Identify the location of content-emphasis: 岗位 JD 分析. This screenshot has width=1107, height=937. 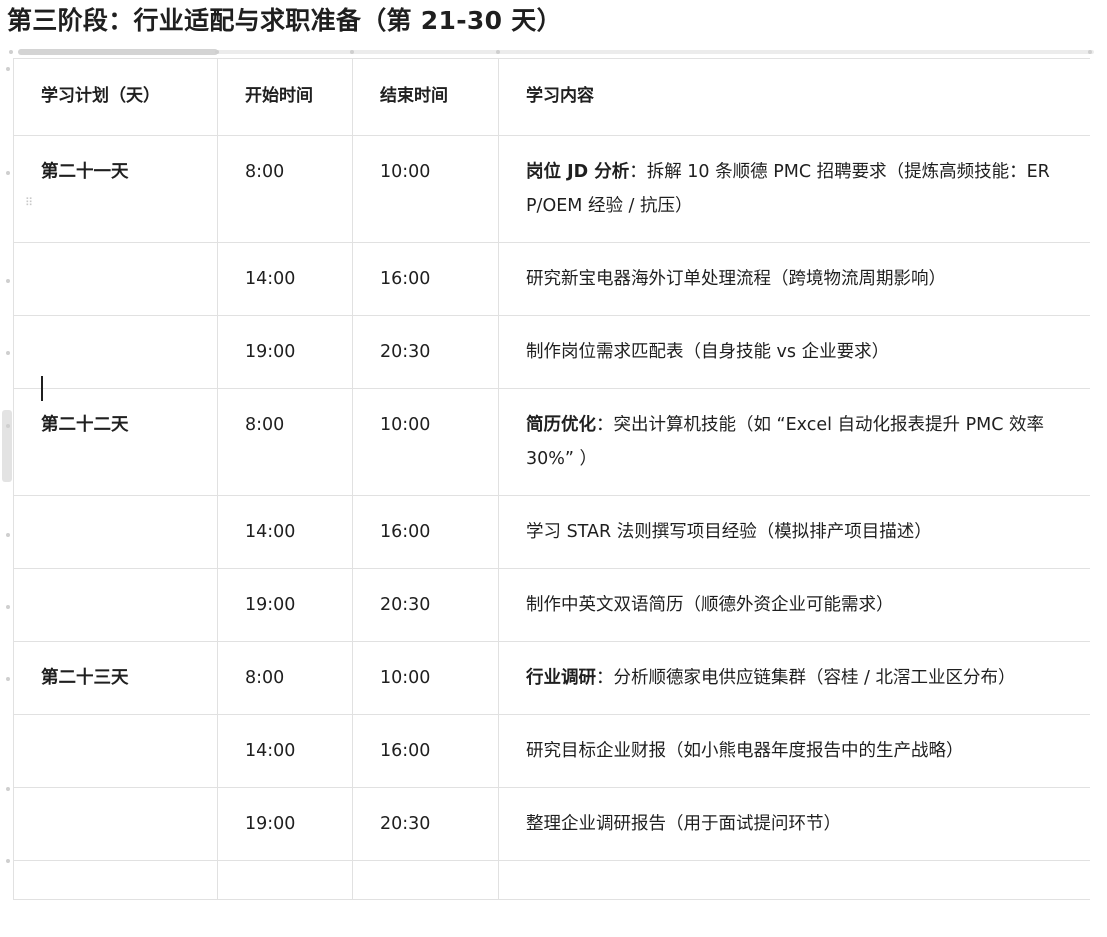
(578, 172).